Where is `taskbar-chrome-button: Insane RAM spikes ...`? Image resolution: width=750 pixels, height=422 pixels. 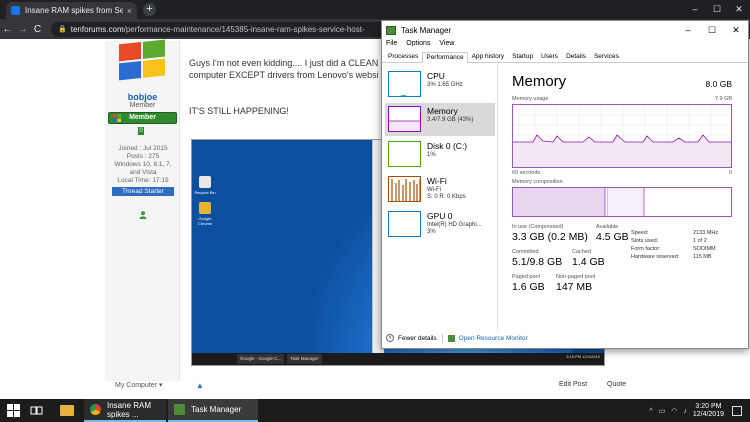
taskbar-chrome-button: Insane RAM spikes ... is located at coordinates (125, 410).